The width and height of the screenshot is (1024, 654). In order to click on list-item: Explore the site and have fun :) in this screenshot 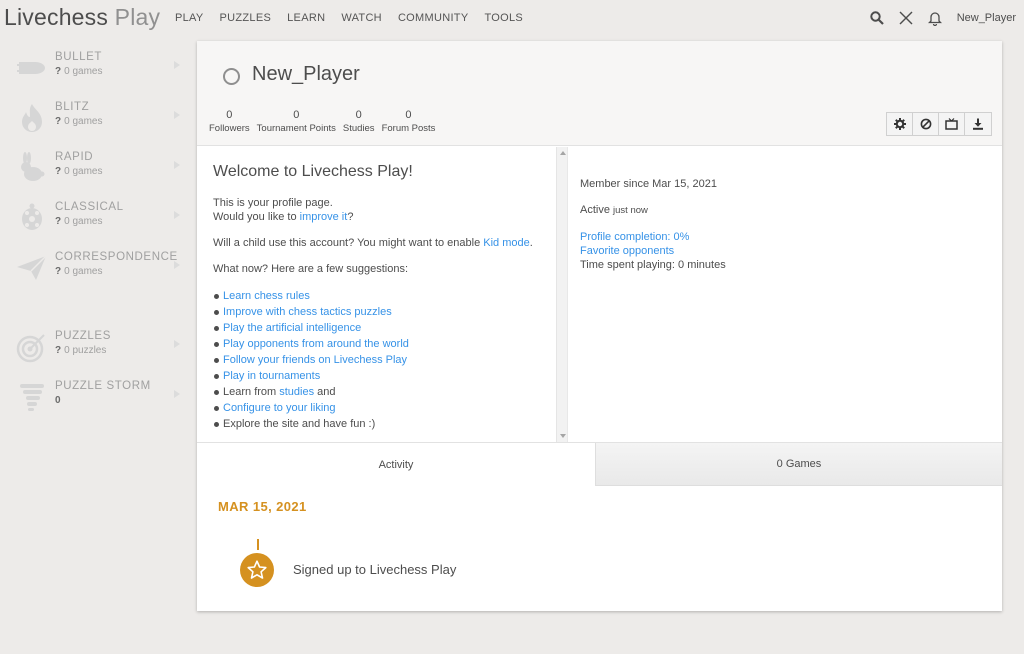, I will do `click(384, 424)`.